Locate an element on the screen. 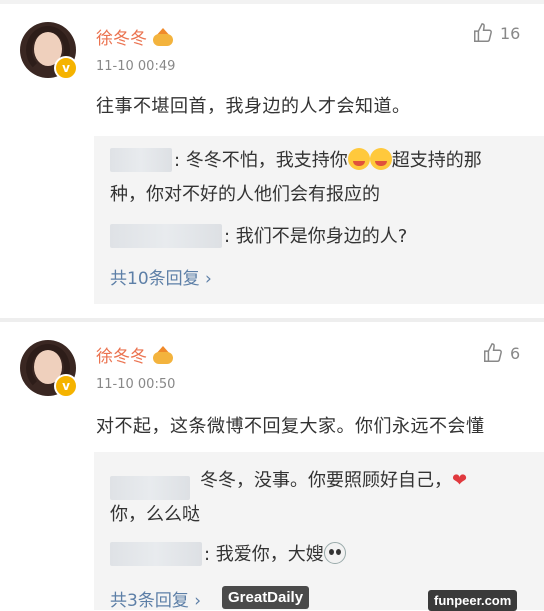  timestamp: 11-10 00:49 is located at coordinates (136, 66).